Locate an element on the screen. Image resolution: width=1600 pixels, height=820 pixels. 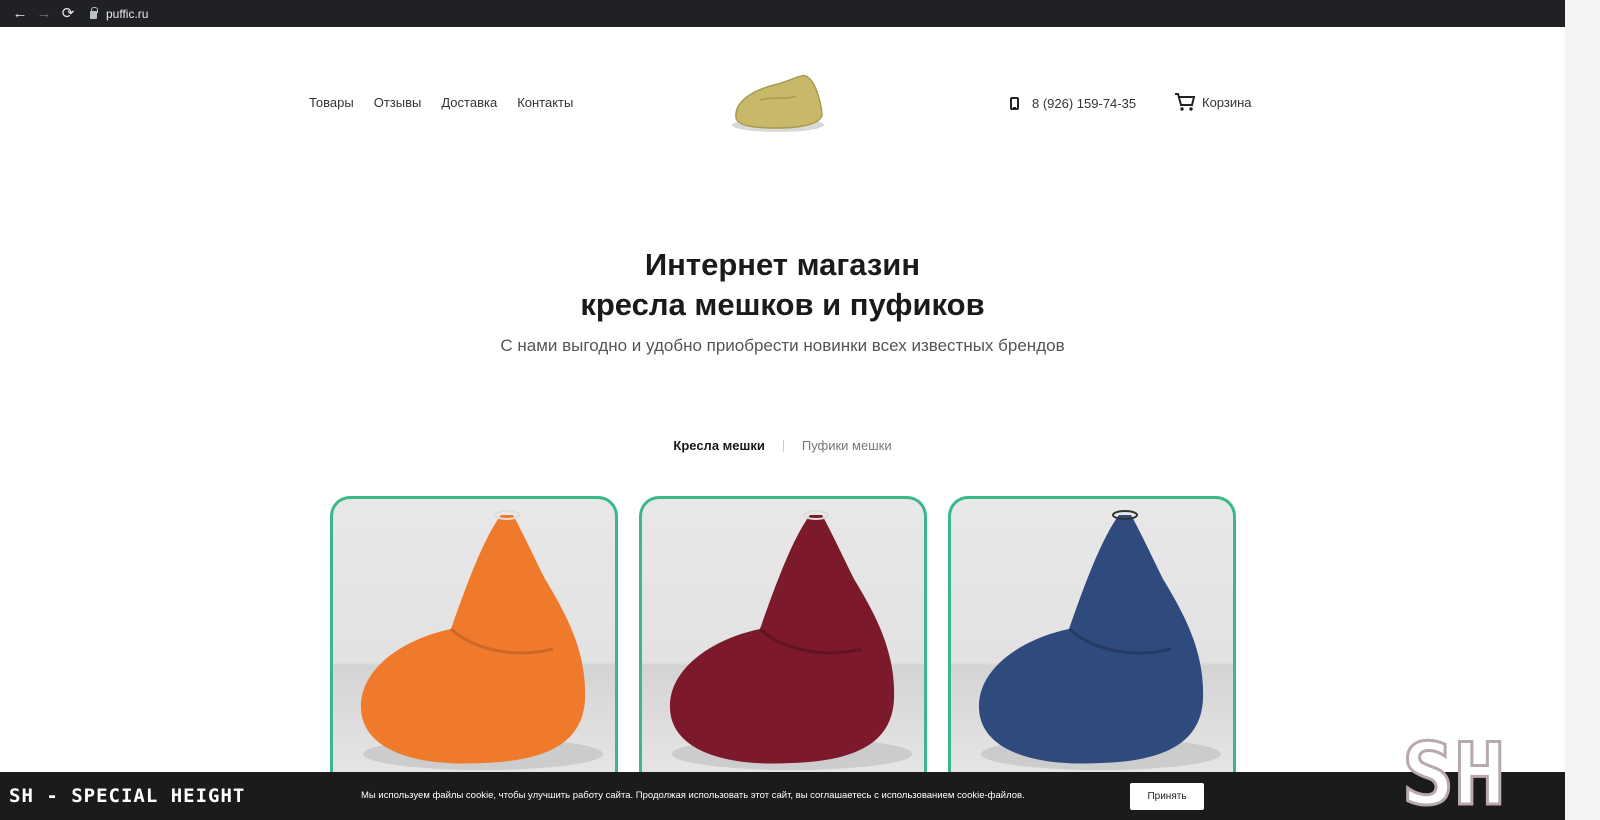
watermark-text: SH is located at coordinates (1454, 771).